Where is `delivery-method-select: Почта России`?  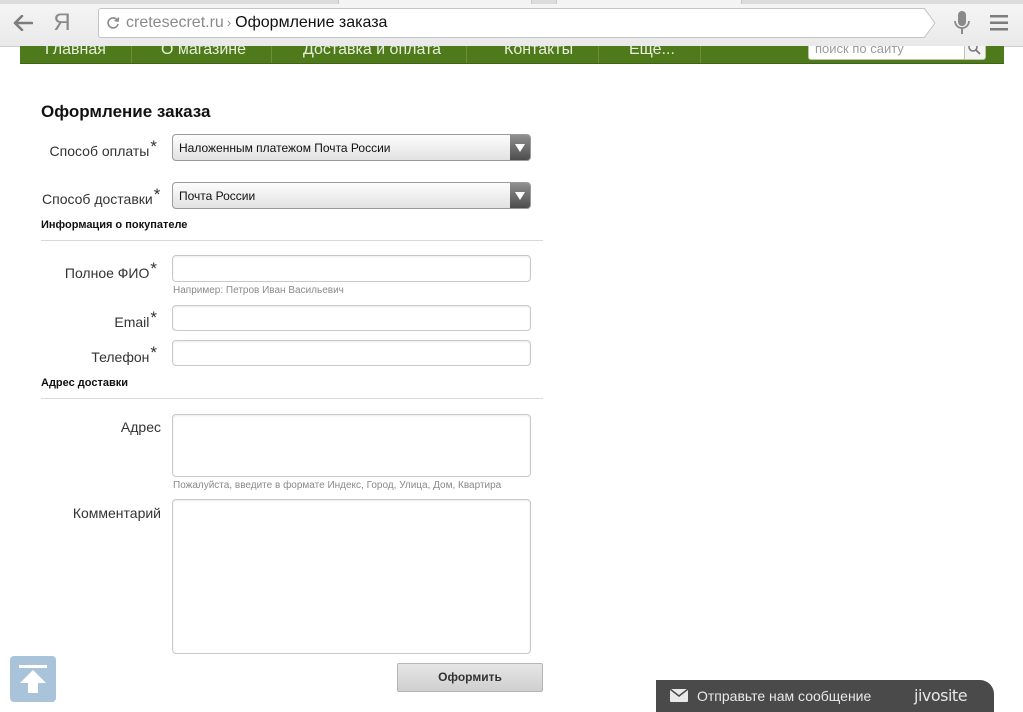
delivery-method-select: Почта России is located at coordinates (351, 195).